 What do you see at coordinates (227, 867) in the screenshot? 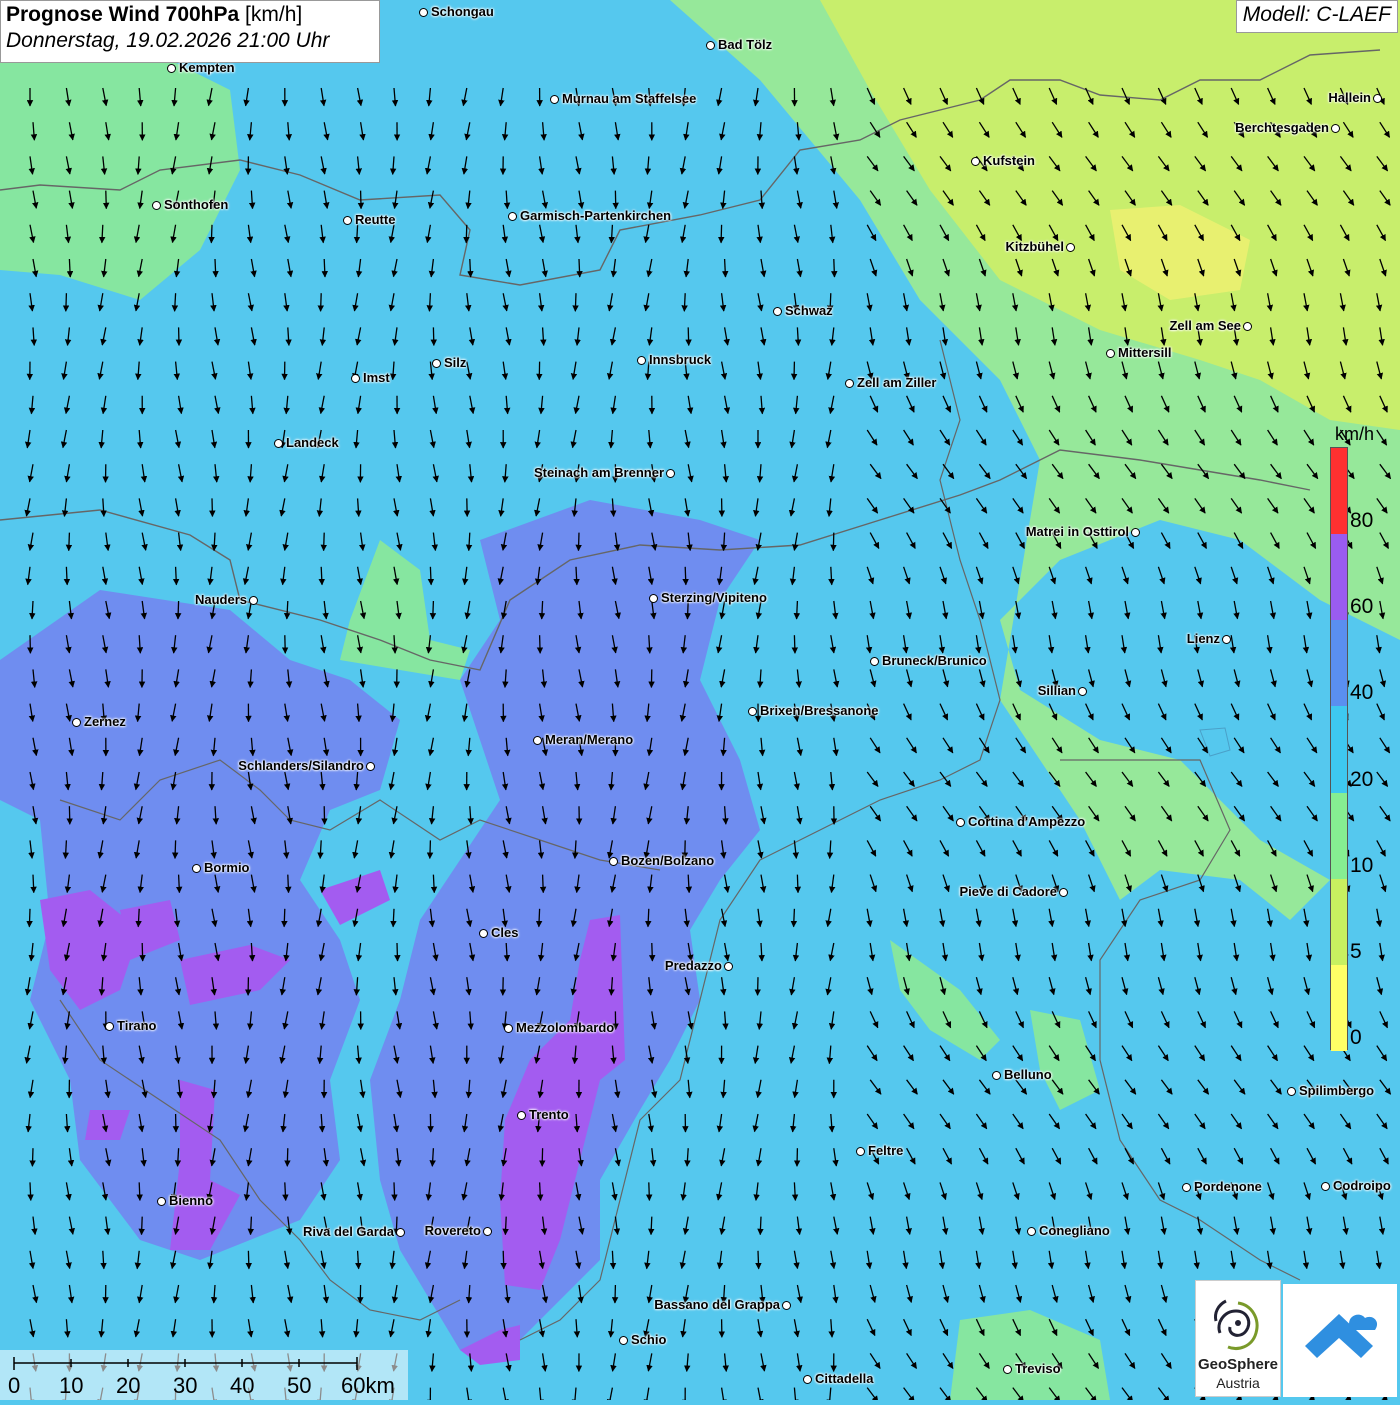
I see `city-label: Bormio` at bounding box center [227, 867].